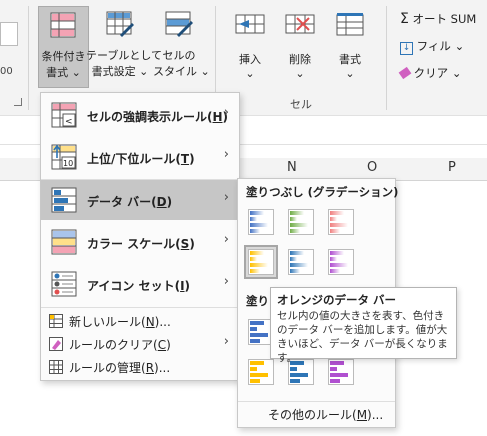 This screenshot has height=436, width=487. I want to click on highlight-cells-rules-label: セルの強調表示ルール(H), so click(158, 117).